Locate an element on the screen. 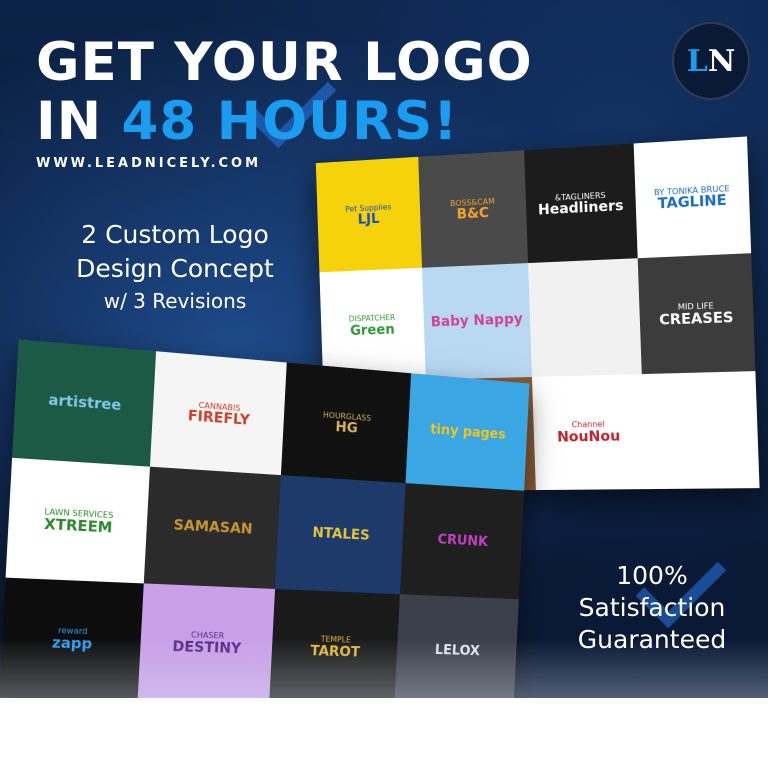 Image resolution: width=768 pixels, height=768 pixels. tile-text: XTREEM is located at coordinates (78, 526).